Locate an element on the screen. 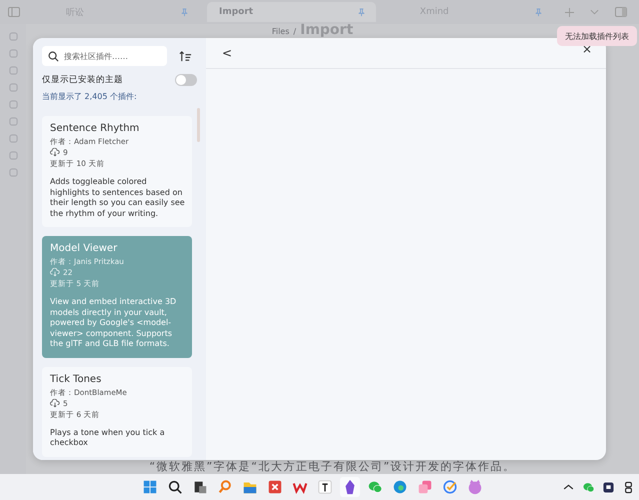  plugin-description: View and embed interactive 3D models directly in your vault, powered by Google's <model-viewer> component. Supports the glTF and GLB file formats. is located at coordinates (114, 323).